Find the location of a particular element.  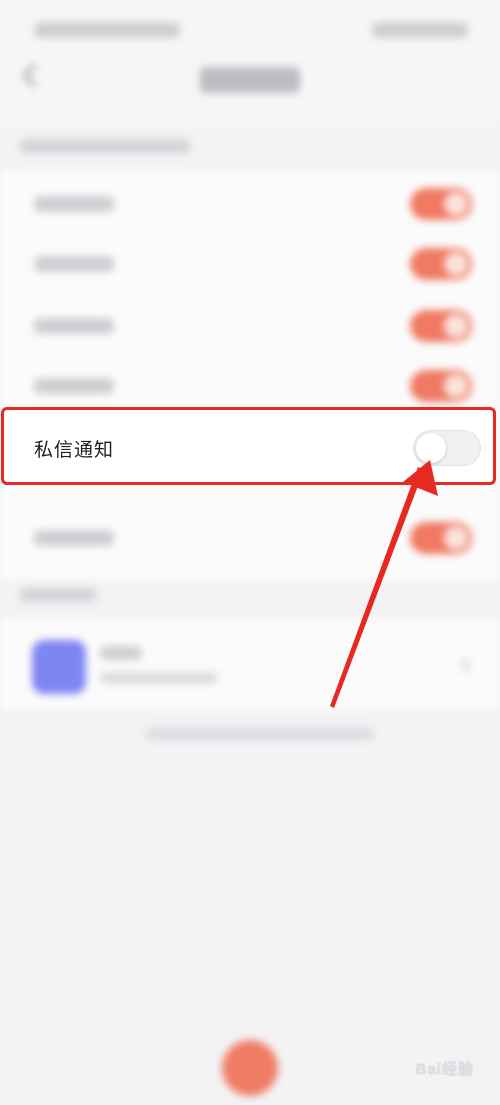

annotation-arrow-head is located at coordinates (420, 478).